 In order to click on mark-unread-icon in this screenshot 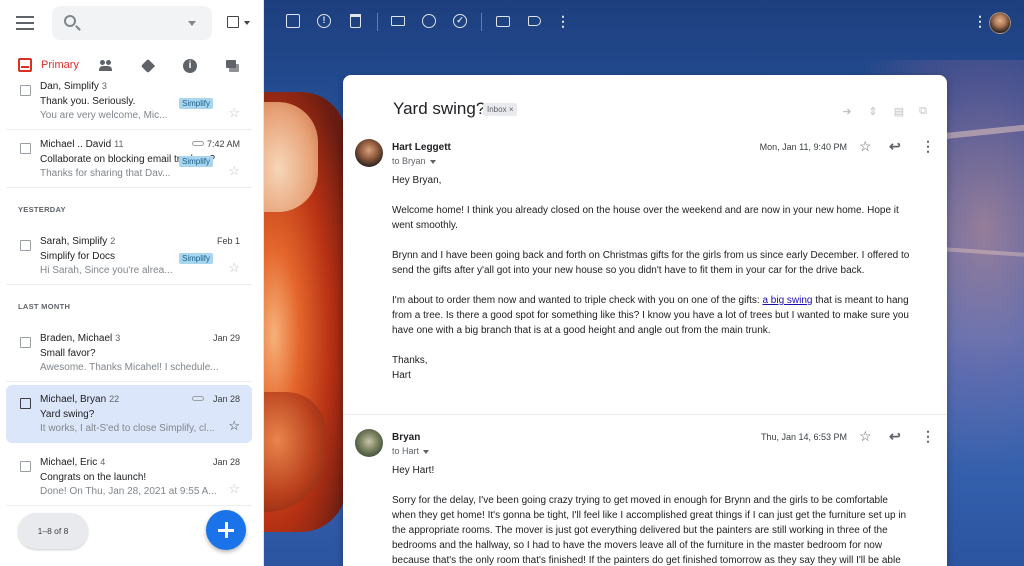, I will do `click(398, 21)`.